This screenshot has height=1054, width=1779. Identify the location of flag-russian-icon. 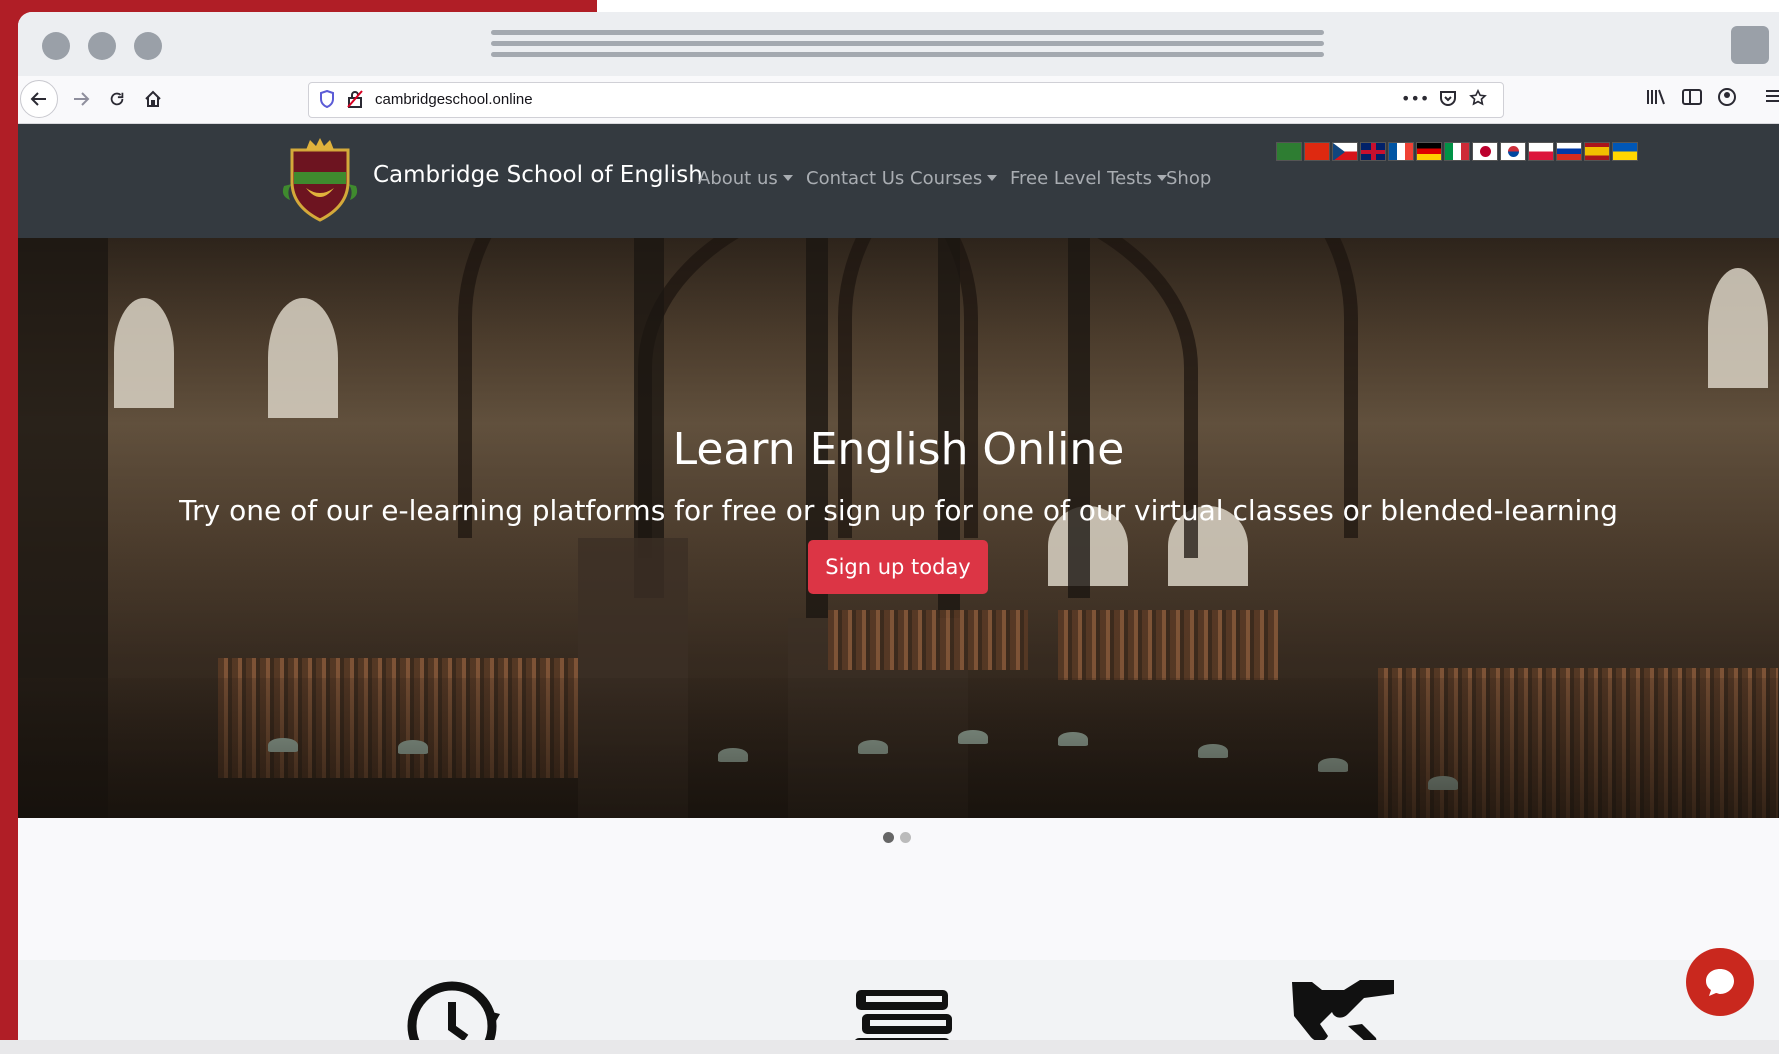
(1569, 151).